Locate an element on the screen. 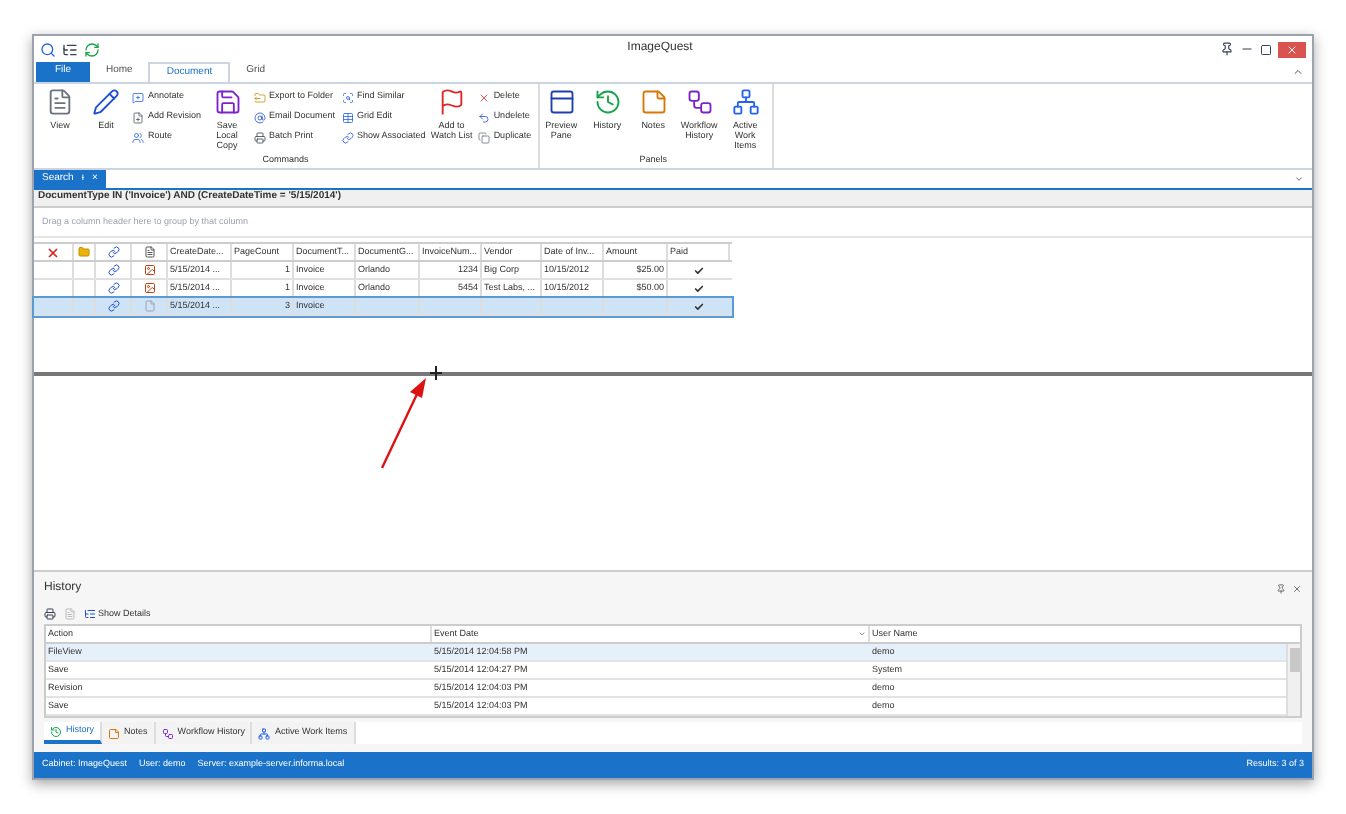  folder-export-icon is located at coordinates (259, 97).